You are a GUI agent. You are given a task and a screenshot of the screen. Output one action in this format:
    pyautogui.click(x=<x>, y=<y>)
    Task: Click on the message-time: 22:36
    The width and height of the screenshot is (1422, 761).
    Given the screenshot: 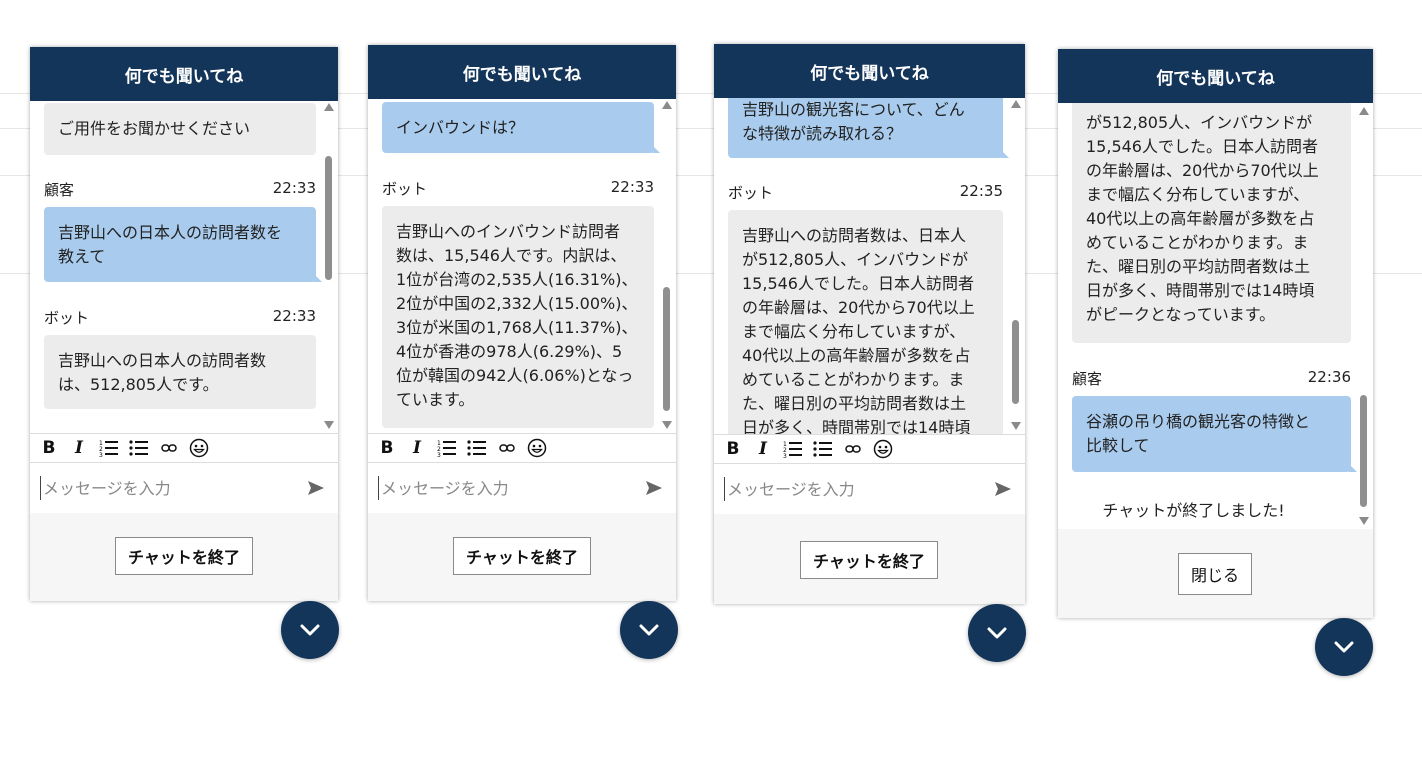 What is the action you would take?
    pyautogui.click(x=1329, y=377)
    